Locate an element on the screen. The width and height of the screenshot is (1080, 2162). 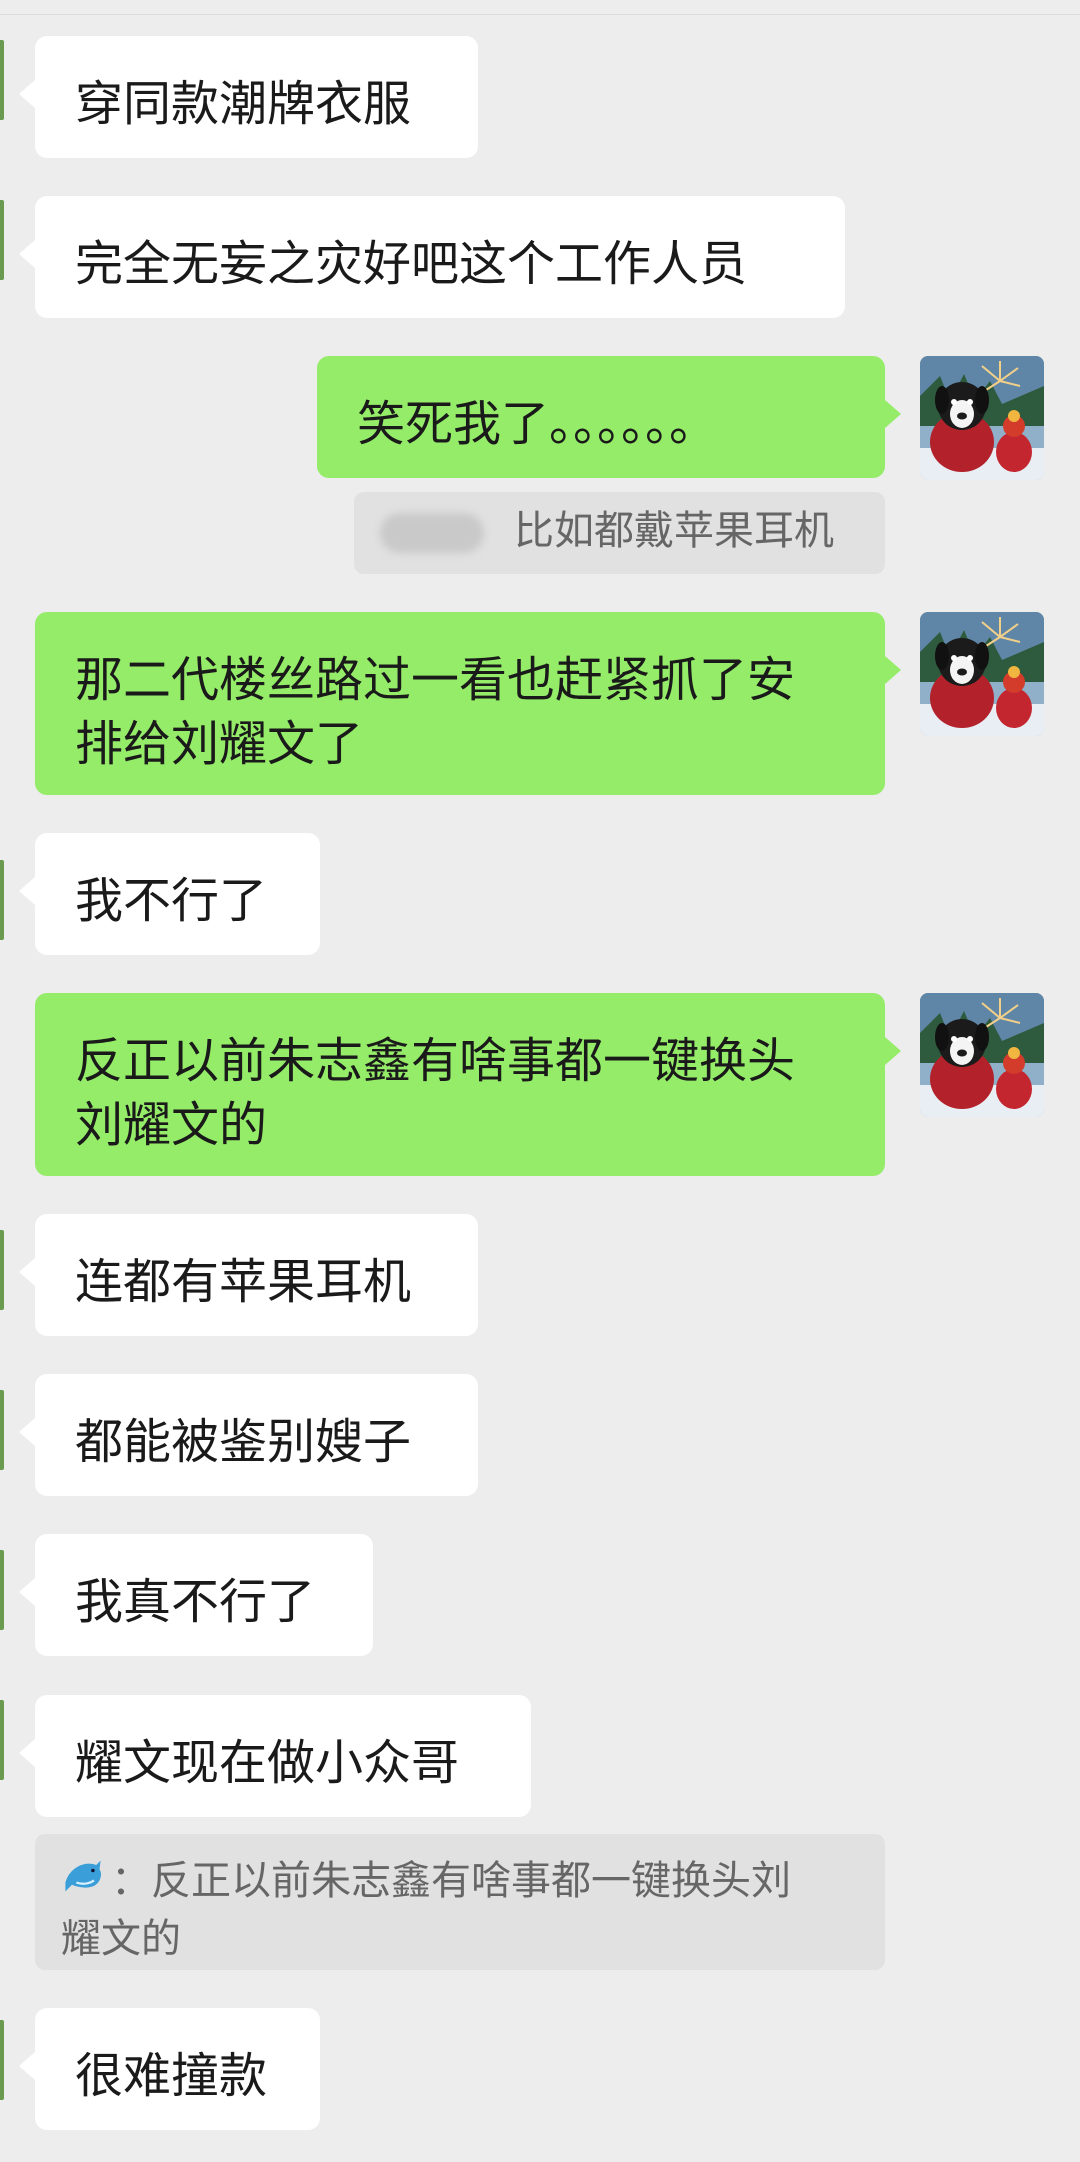
quoted-message: ：反正以前朱志鑫有啥事都一键换头刘 耀文的 is located at coordinates (460, 1902).